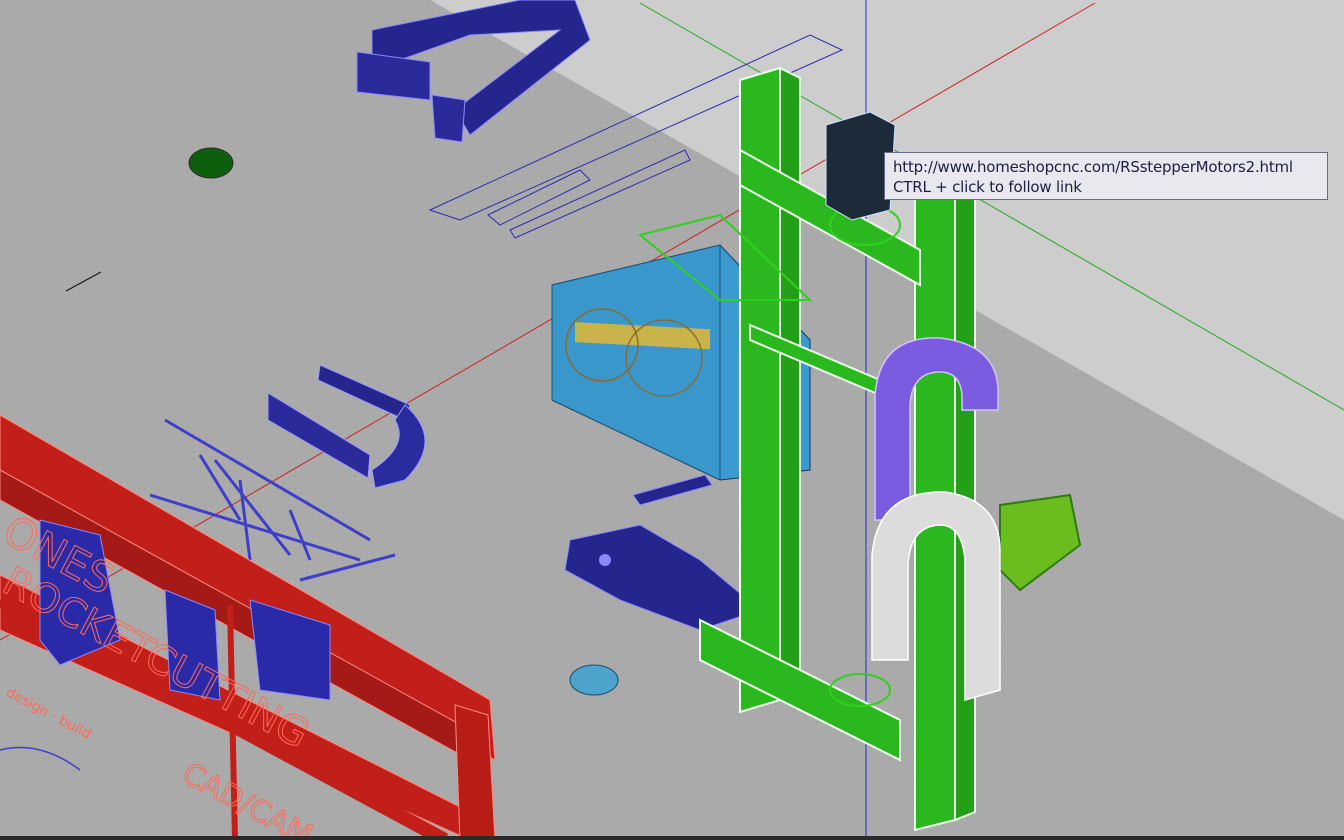 Image resolution: width=1344 pixels, height=840 pixels. I want to click on round-flange, so click(594, 680).